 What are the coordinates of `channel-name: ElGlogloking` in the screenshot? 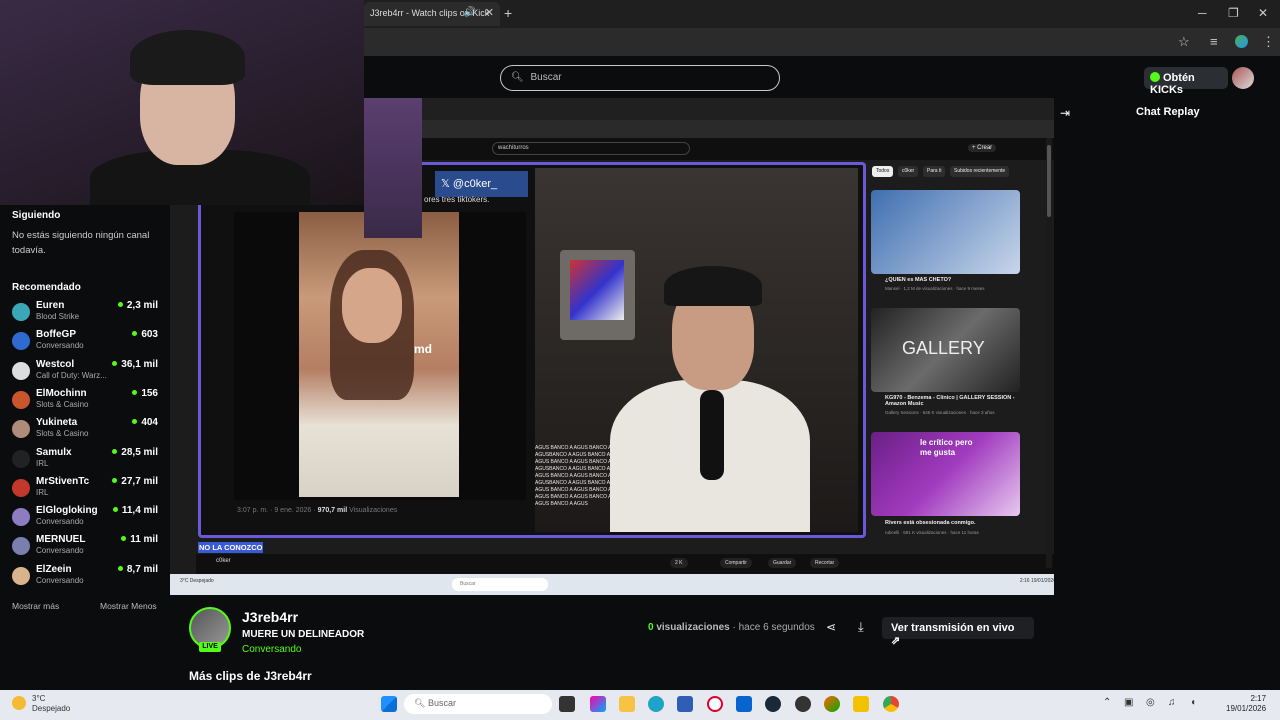 It's located at (67, 511).